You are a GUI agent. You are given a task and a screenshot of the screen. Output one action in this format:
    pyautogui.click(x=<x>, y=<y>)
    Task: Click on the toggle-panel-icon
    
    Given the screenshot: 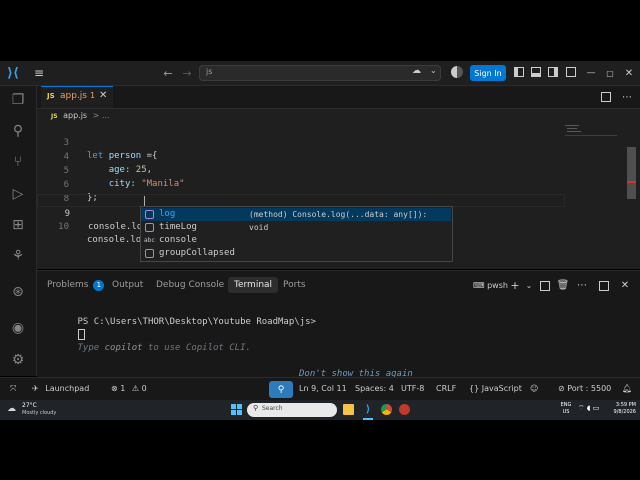 What is the action you would take?
    pyautogui.click(x=536, y=72)
    